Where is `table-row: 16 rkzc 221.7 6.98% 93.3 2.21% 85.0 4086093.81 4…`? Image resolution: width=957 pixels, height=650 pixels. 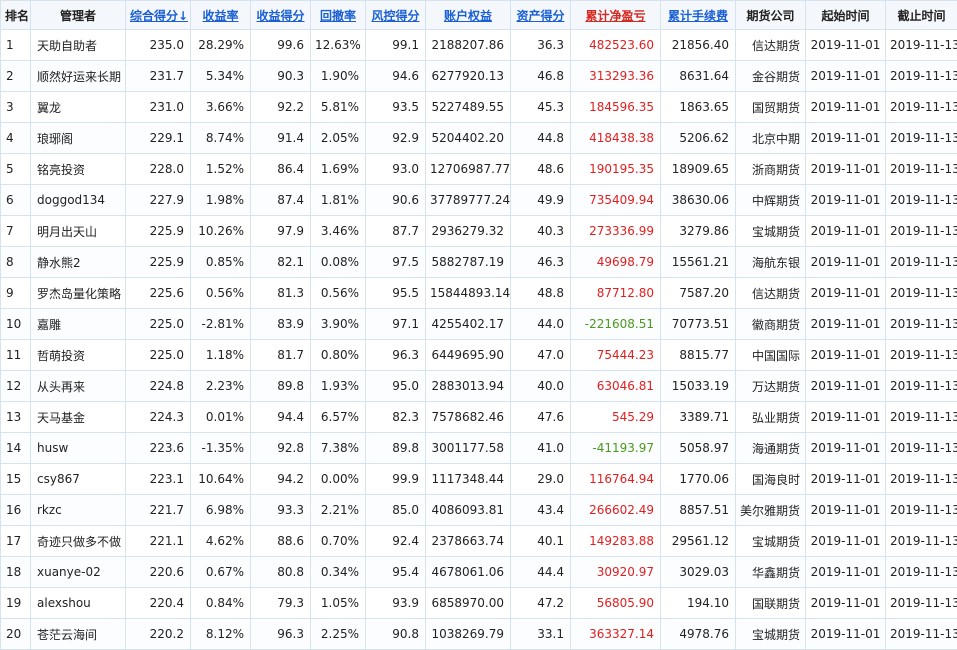
table-row: 16 rkzc 221.7 6.98% 93.3 2.21% 85.0 4086093.81 4… is located at coordinates (478, 510).